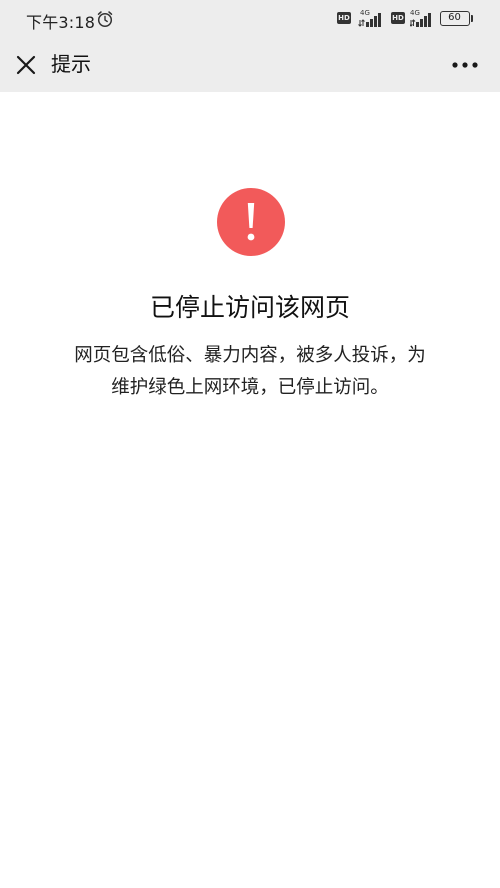  Describe the element at coordinates (249, 307) in the screenshot. I see `error-heading: 已停止访问该网页` at that location.